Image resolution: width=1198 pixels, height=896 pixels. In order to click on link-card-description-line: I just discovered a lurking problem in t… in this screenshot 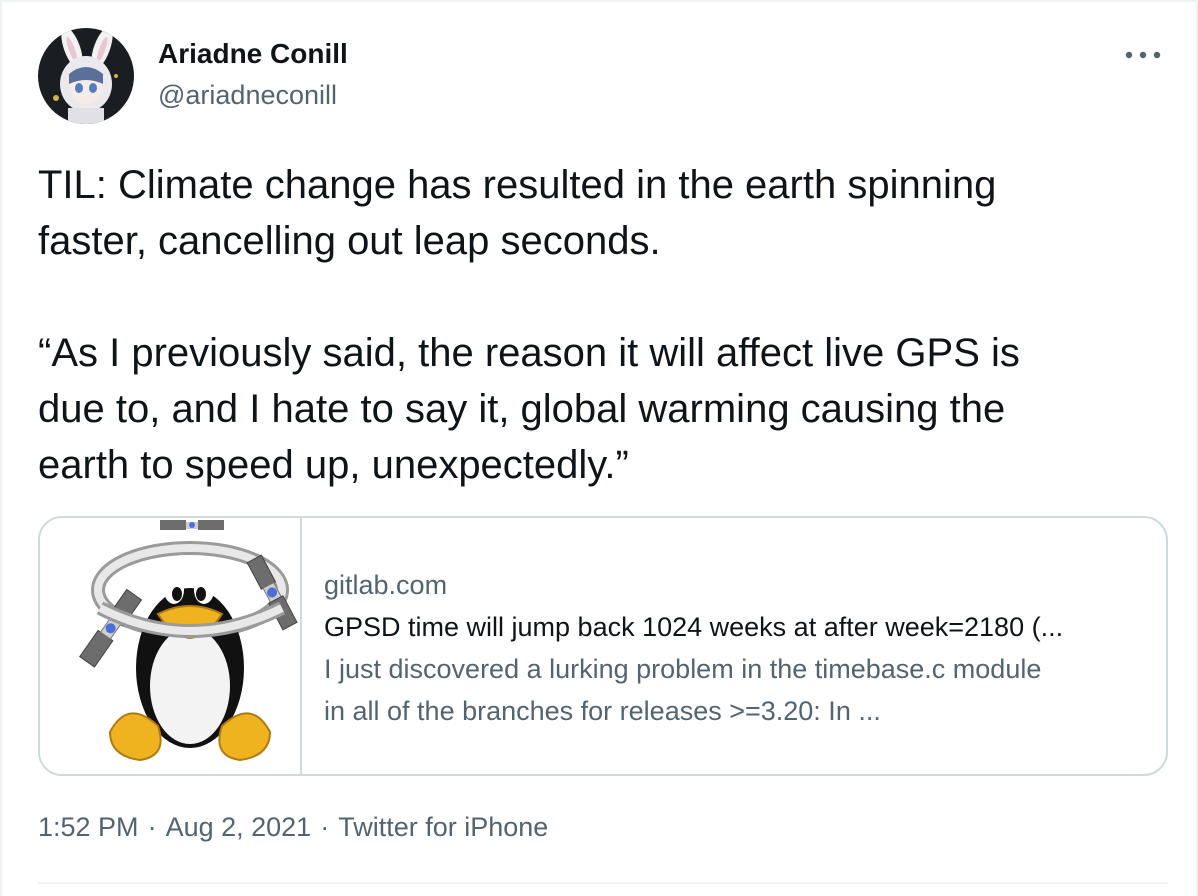, I will do `click(683, 669)`.